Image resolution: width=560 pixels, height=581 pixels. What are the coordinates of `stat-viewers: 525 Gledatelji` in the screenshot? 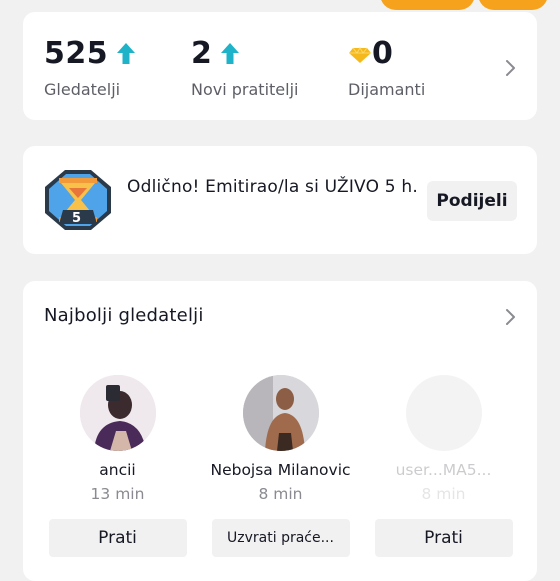 It's located at (90, 66).